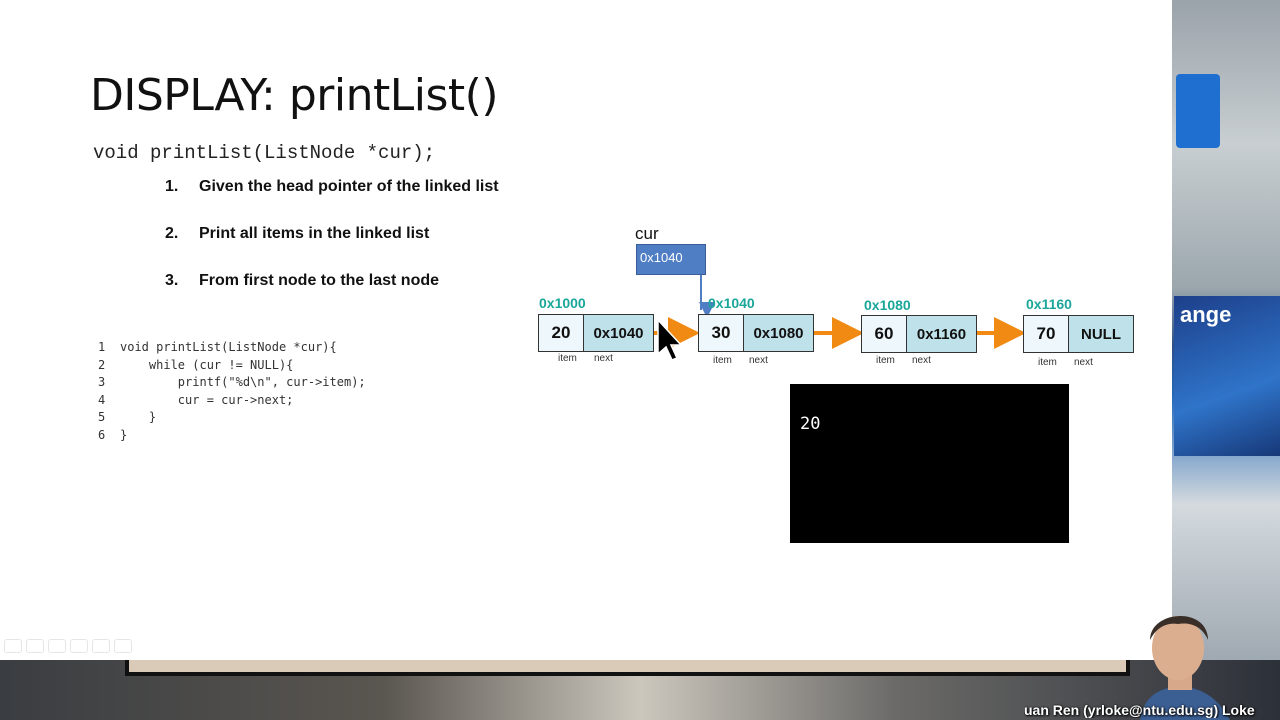 This screenshot has width=1280, height=720. Describe the element at coordinates (264, 153) in the screenshot. I see `function-signature: void printList(ListNode *cur);` at that location.